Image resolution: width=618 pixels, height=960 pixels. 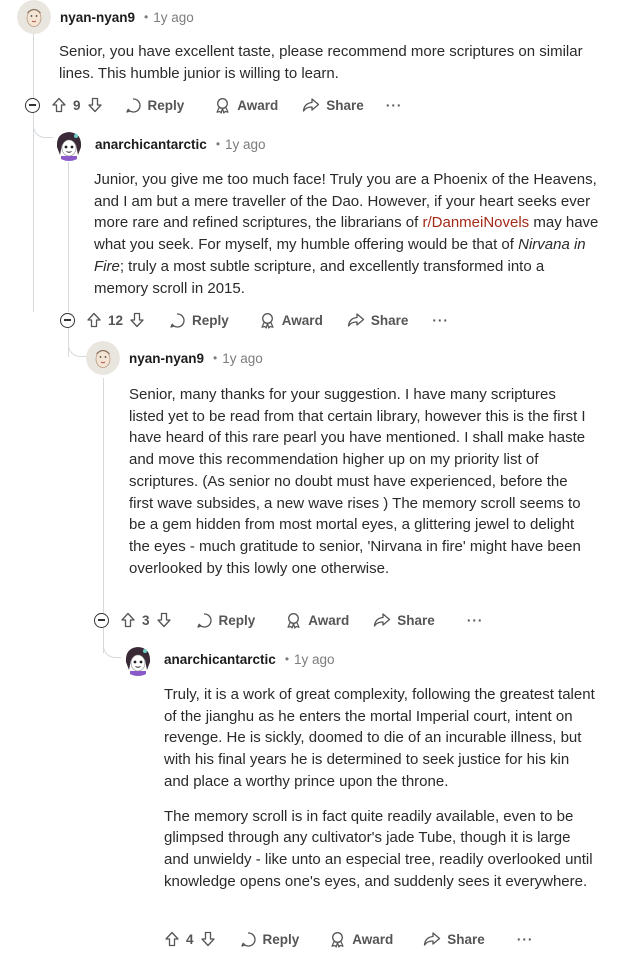 I want to click on vote-count: 4, so click(x=190, y=939).